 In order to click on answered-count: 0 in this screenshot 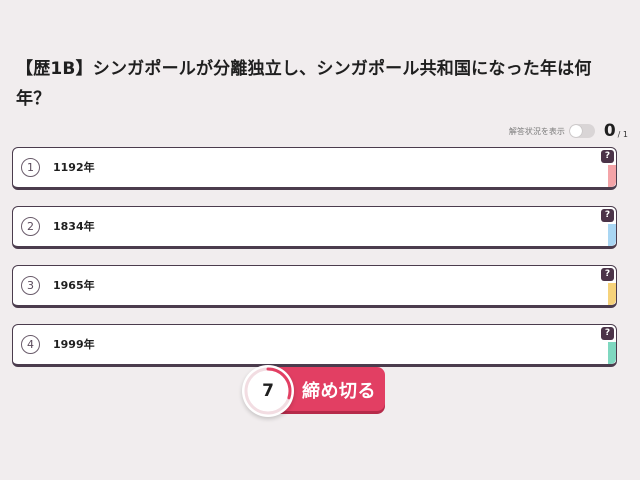, I will do `click(609, 131)`.